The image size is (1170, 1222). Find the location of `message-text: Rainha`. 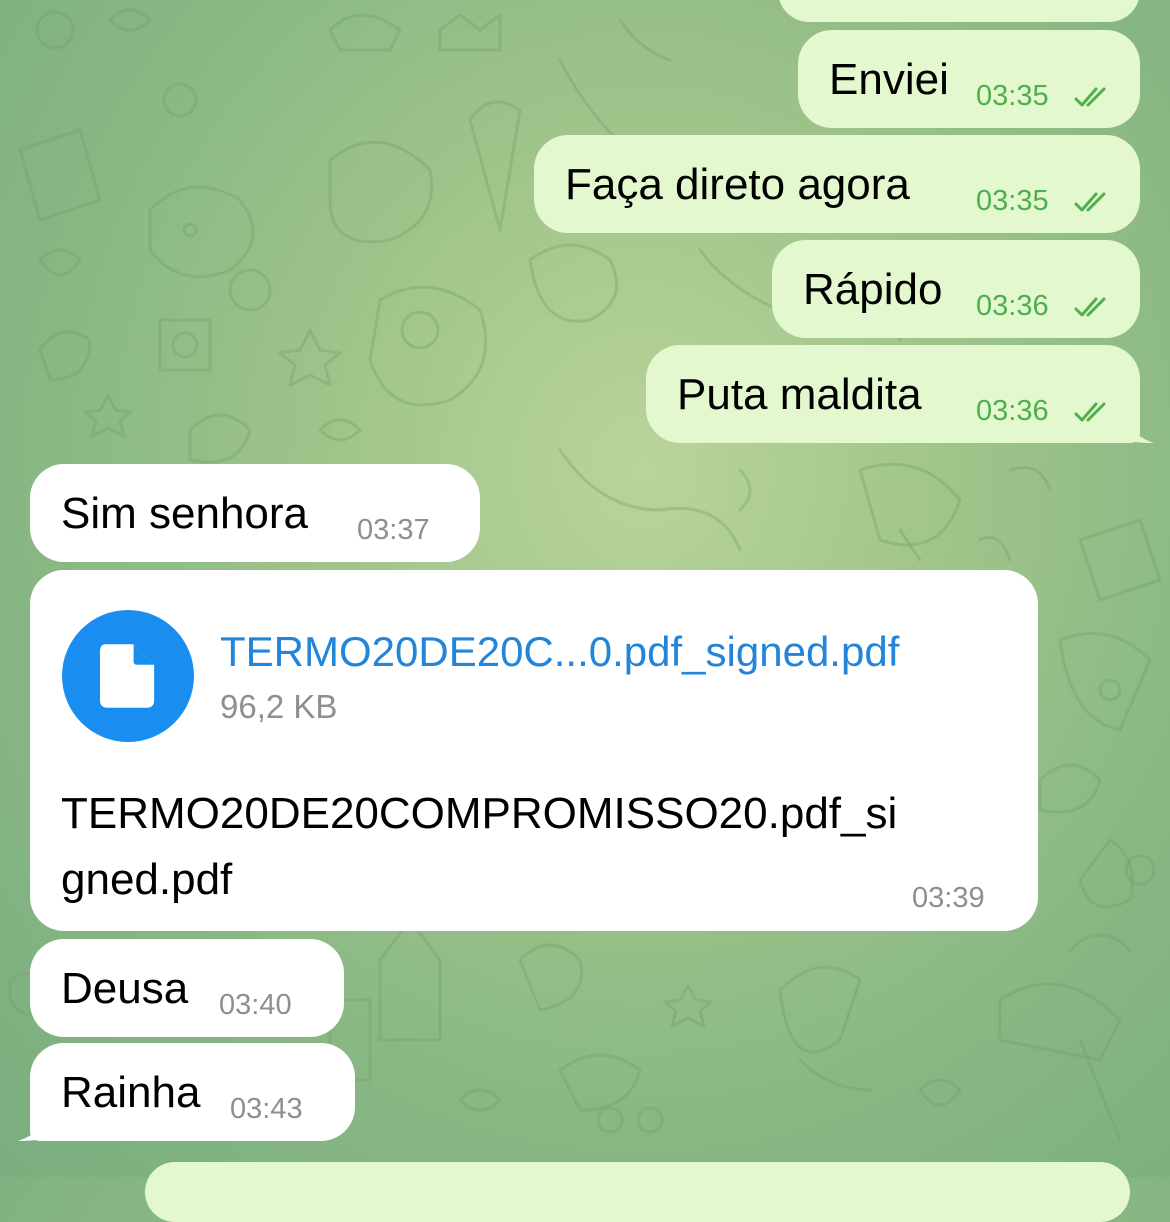

message-text: Rainha is located at coordinates (131, 1092).